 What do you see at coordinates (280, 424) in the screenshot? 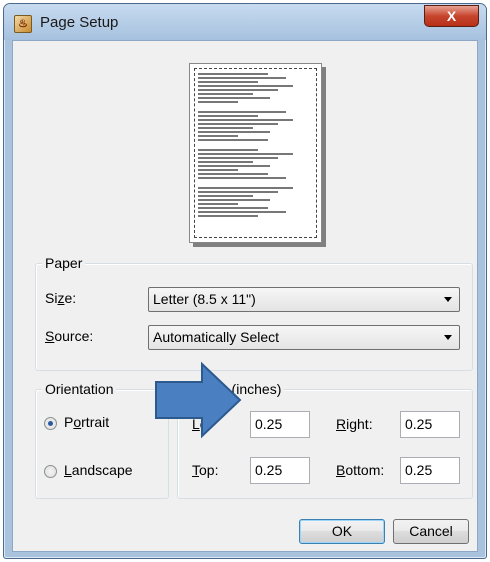
I see `left-margin-input: 0.25` at bounding box center [280, 424].